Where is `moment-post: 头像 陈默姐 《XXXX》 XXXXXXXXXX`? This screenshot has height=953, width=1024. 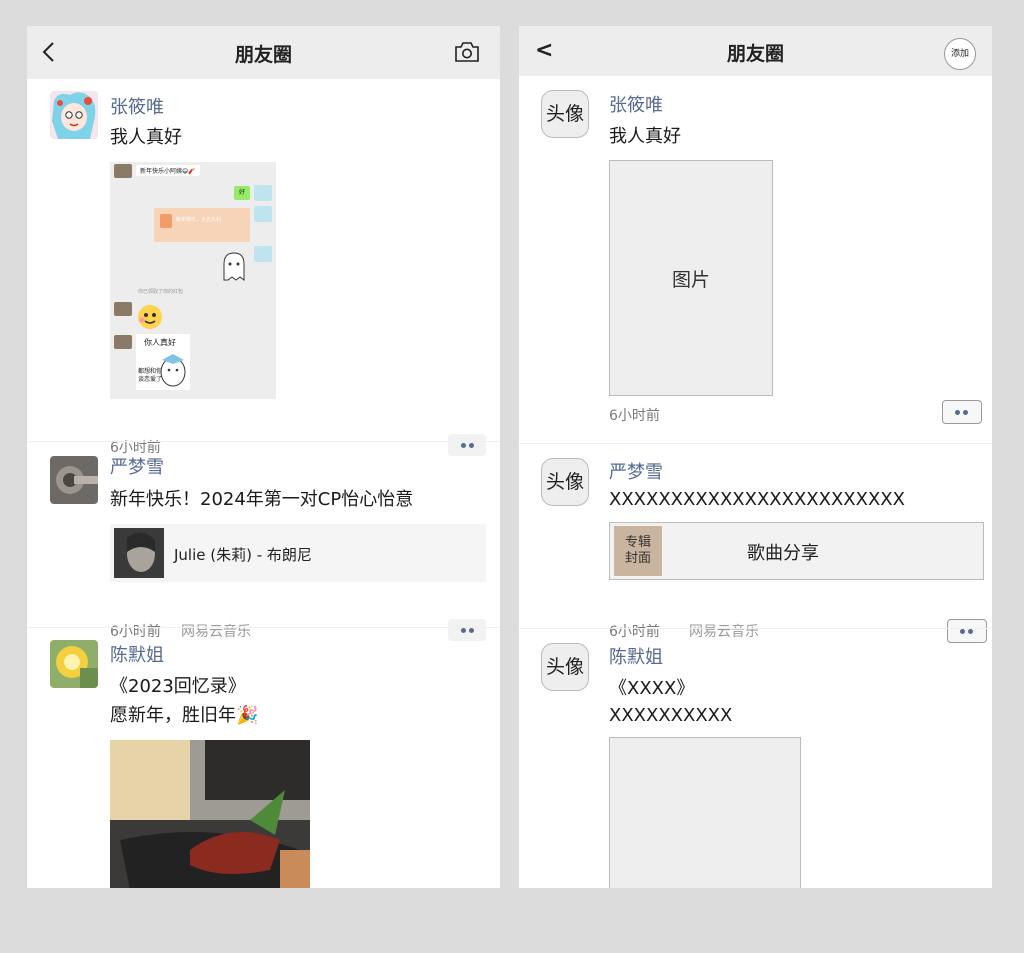
moment-post: 头像 陈默姐 《XXXX》 XXXXXXXXXX is located at coordinates (755, 758).